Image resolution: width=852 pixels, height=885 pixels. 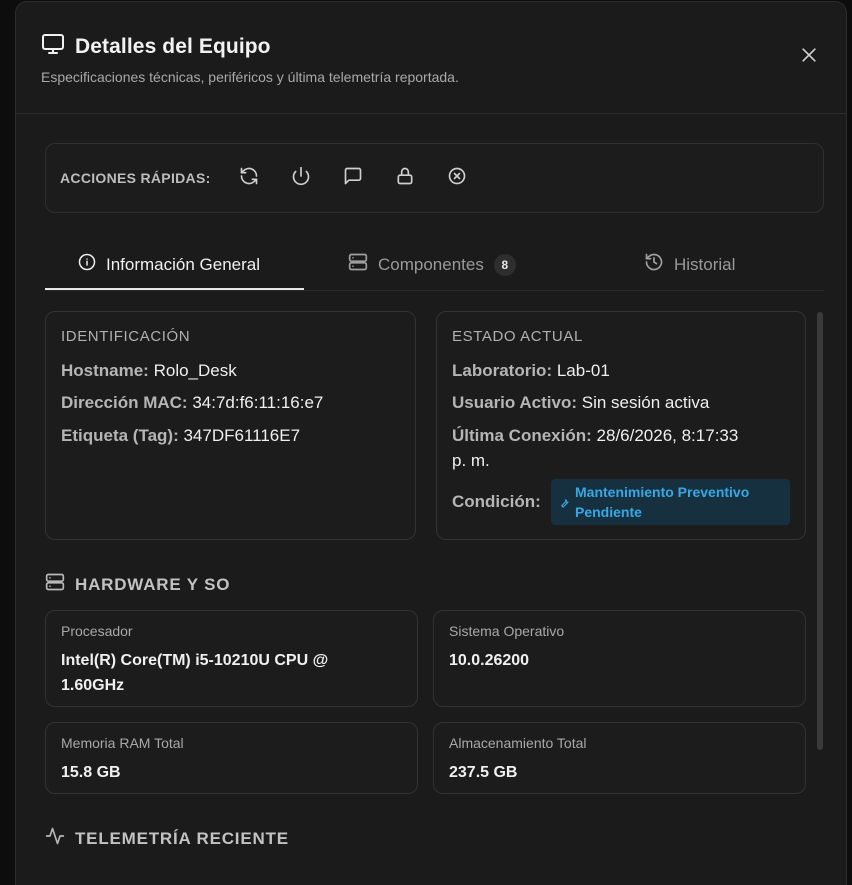 I want to click on refresh-button, so click(x=249, y=178).